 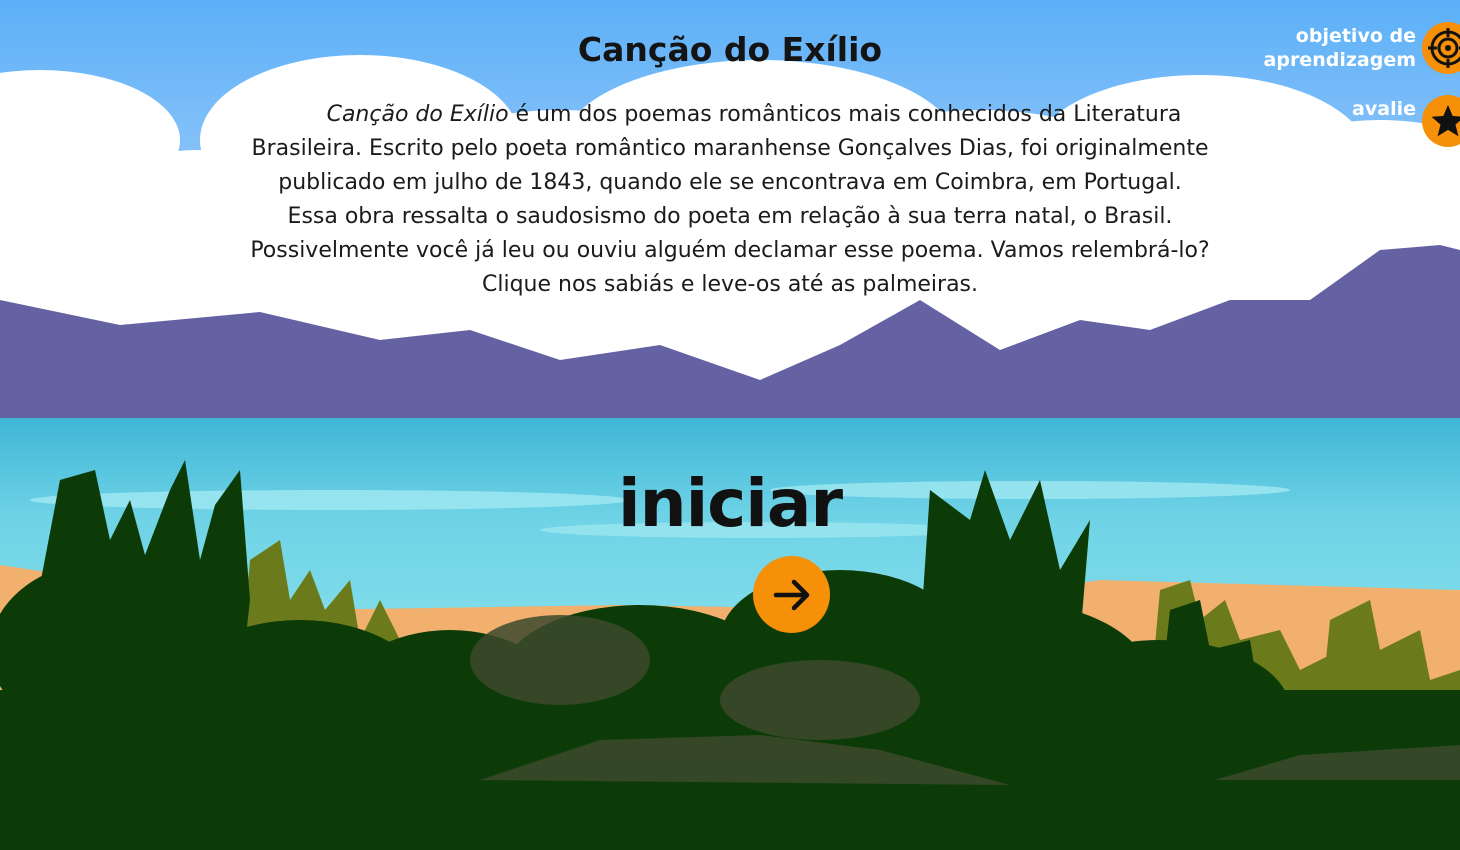 I want to click on arrow-right-icon, so click(x=791, y=594).